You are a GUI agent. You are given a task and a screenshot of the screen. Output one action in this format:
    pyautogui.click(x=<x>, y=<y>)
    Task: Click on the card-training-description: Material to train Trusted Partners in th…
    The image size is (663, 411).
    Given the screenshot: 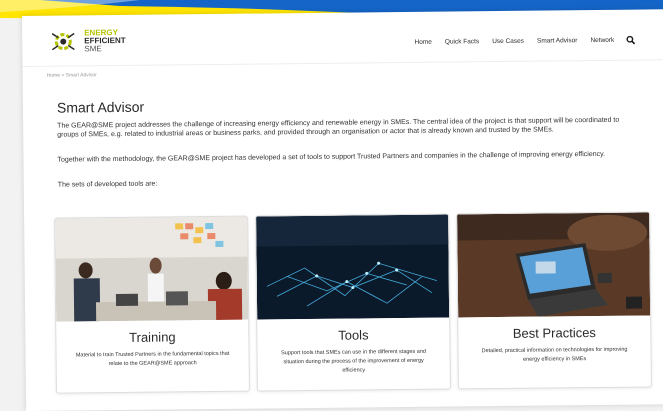 What is the action you would take?
    pyautogui.click(x=152, y=359)
    